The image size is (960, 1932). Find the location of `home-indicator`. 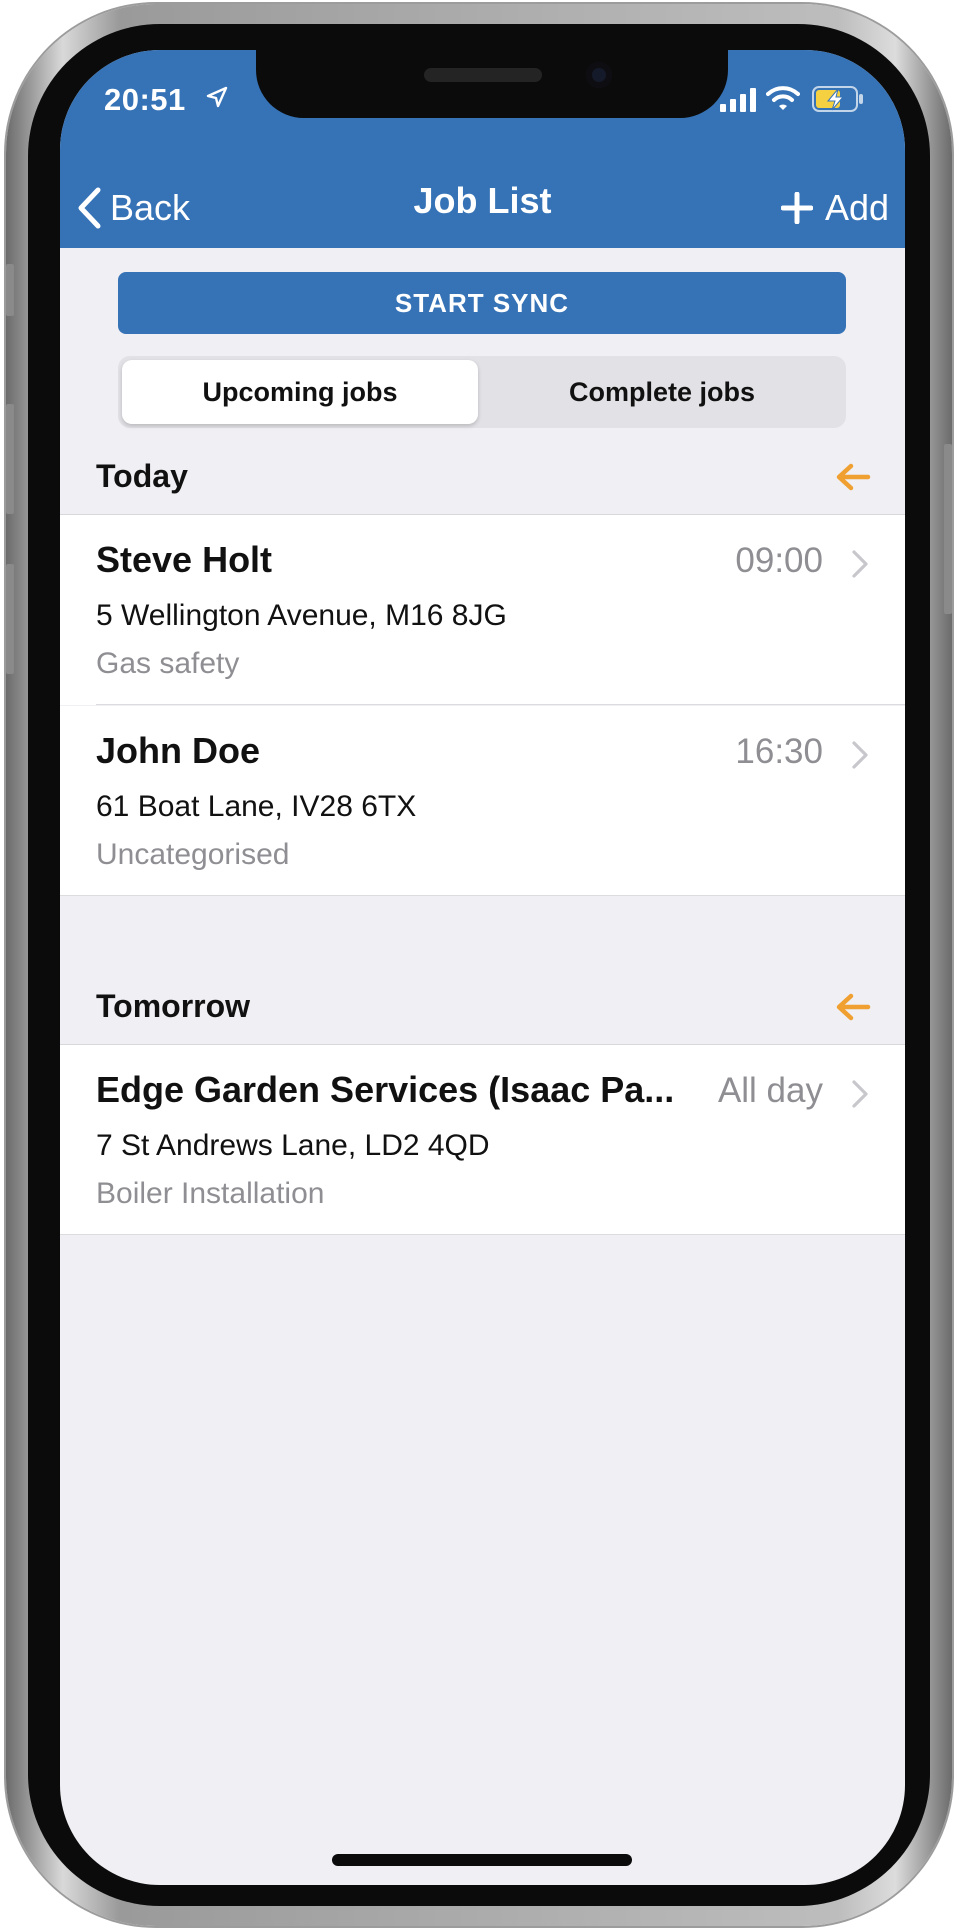

home-indicator is located at coordinates (482, 1860).